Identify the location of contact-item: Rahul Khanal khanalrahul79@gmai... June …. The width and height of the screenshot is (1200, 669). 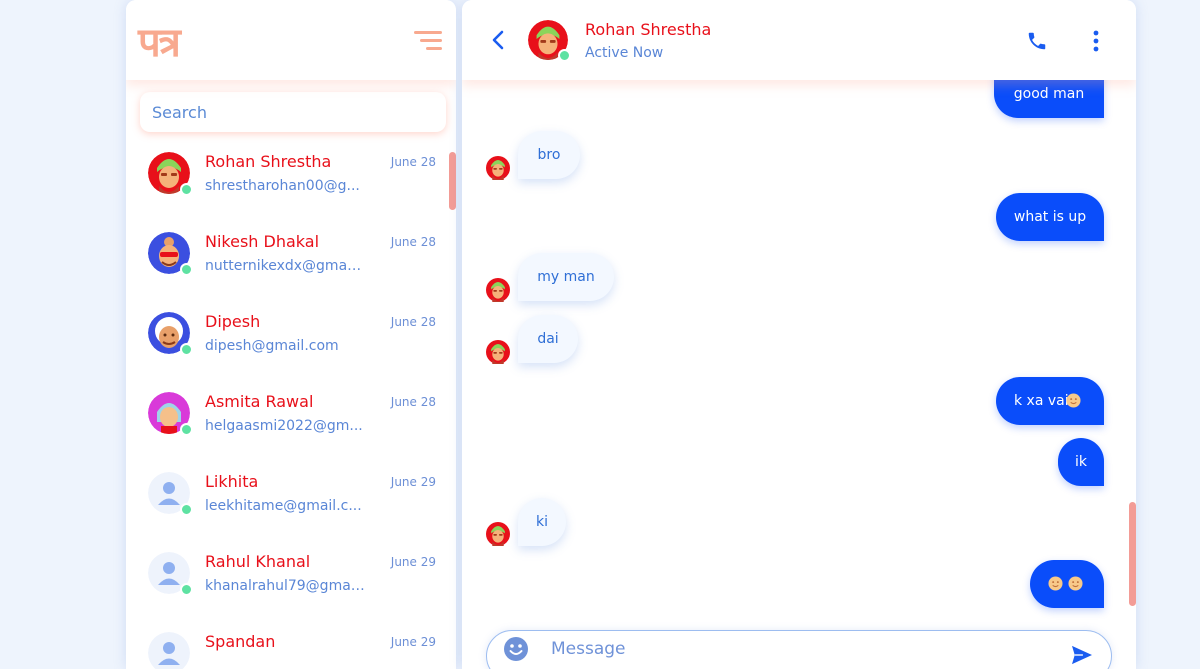
(291, 582).